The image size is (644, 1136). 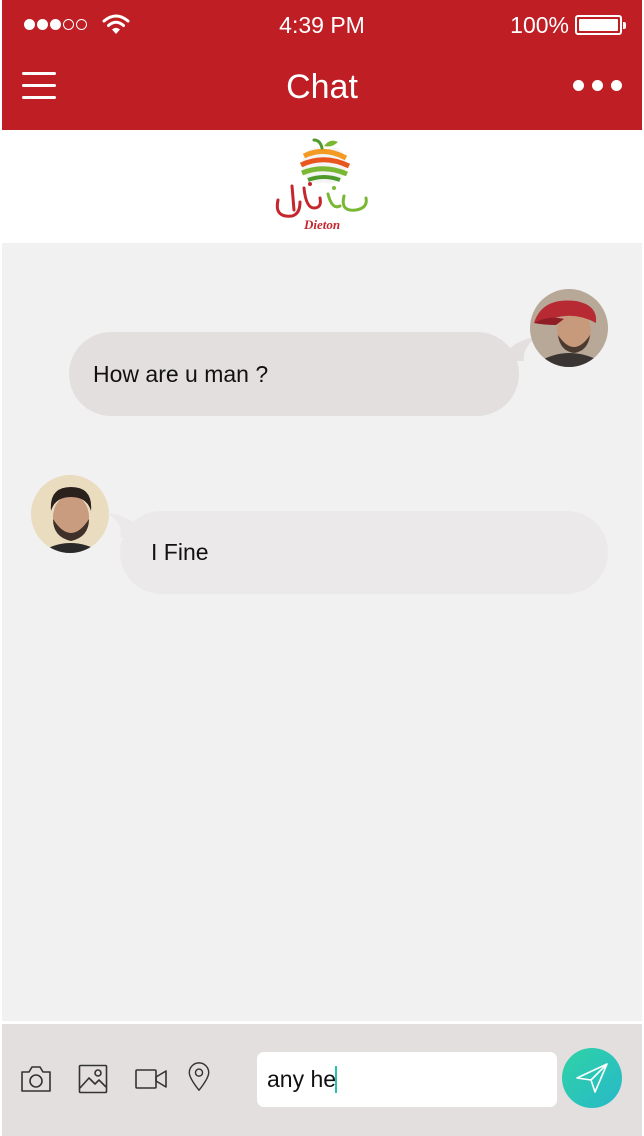 I want to click on more-dots-icon, so click(x=597, y=85).